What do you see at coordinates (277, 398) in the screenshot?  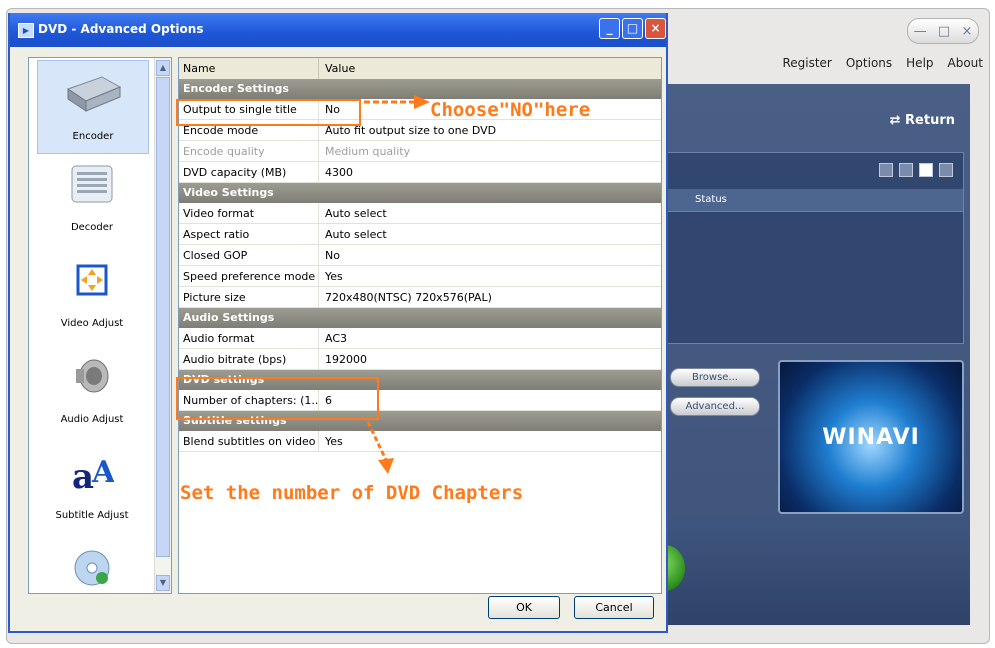 I see `annotation-box-chapters` at bounding box center [277, 398].